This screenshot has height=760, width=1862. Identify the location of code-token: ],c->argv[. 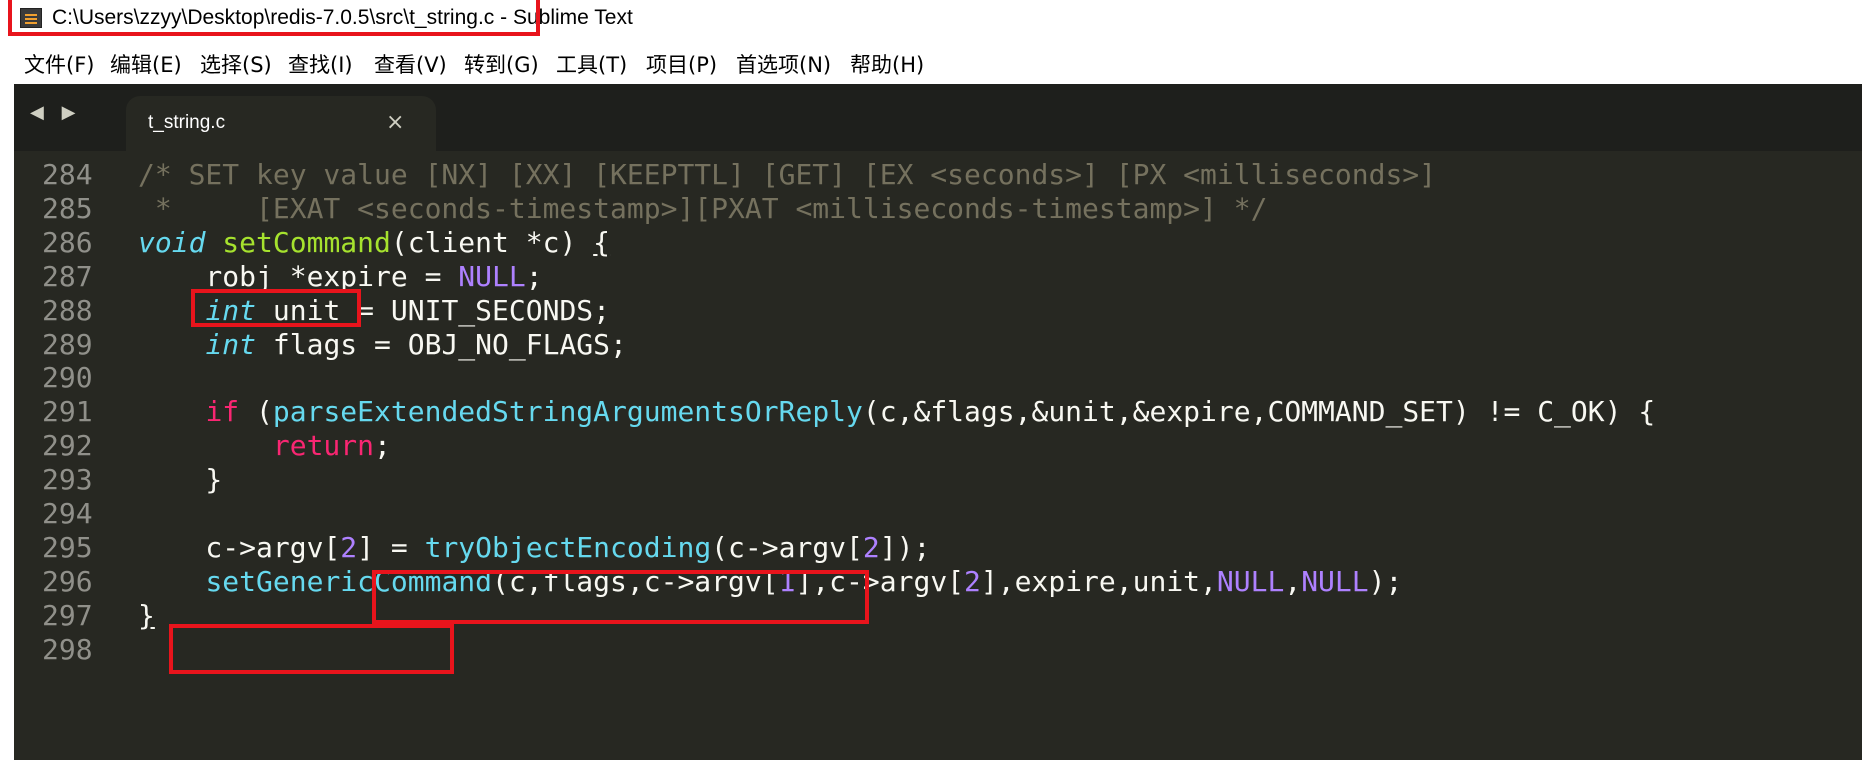
(880, 581).